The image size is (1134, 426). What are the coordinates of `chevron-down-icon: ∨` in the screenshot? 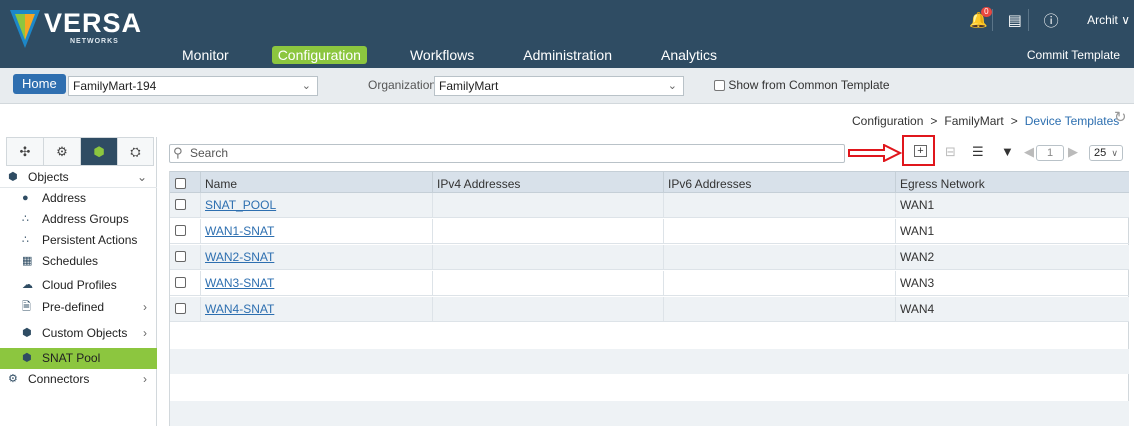 It's located at (1125, 20).